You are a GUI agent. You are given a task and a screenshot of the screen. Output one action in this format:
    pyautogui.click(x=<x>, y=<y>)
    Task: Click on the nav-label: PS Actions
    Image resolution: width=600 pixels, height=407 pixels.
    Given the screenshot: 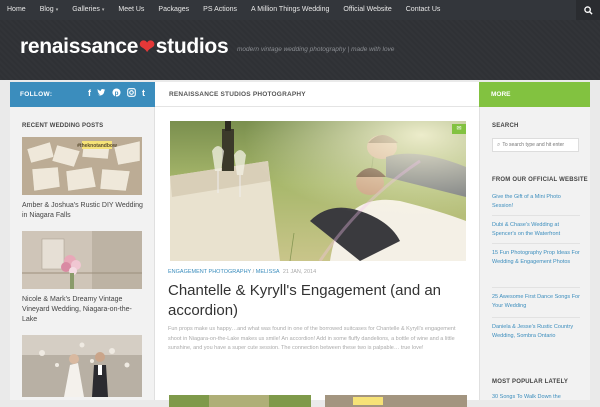 What is the action you would take?
    pyautogui.click(x=220, y=9)
    